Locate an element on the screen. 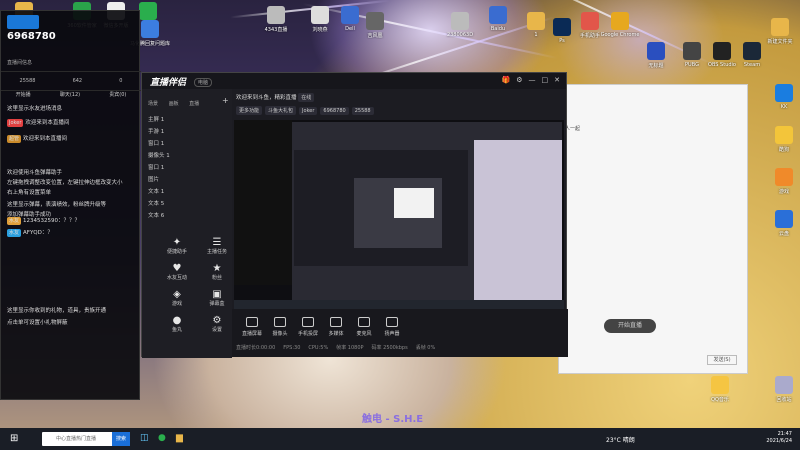 The width and height of the screenshot is (800, 450). windows-start-icon: ⊞ is located at coordinates (14, 438).